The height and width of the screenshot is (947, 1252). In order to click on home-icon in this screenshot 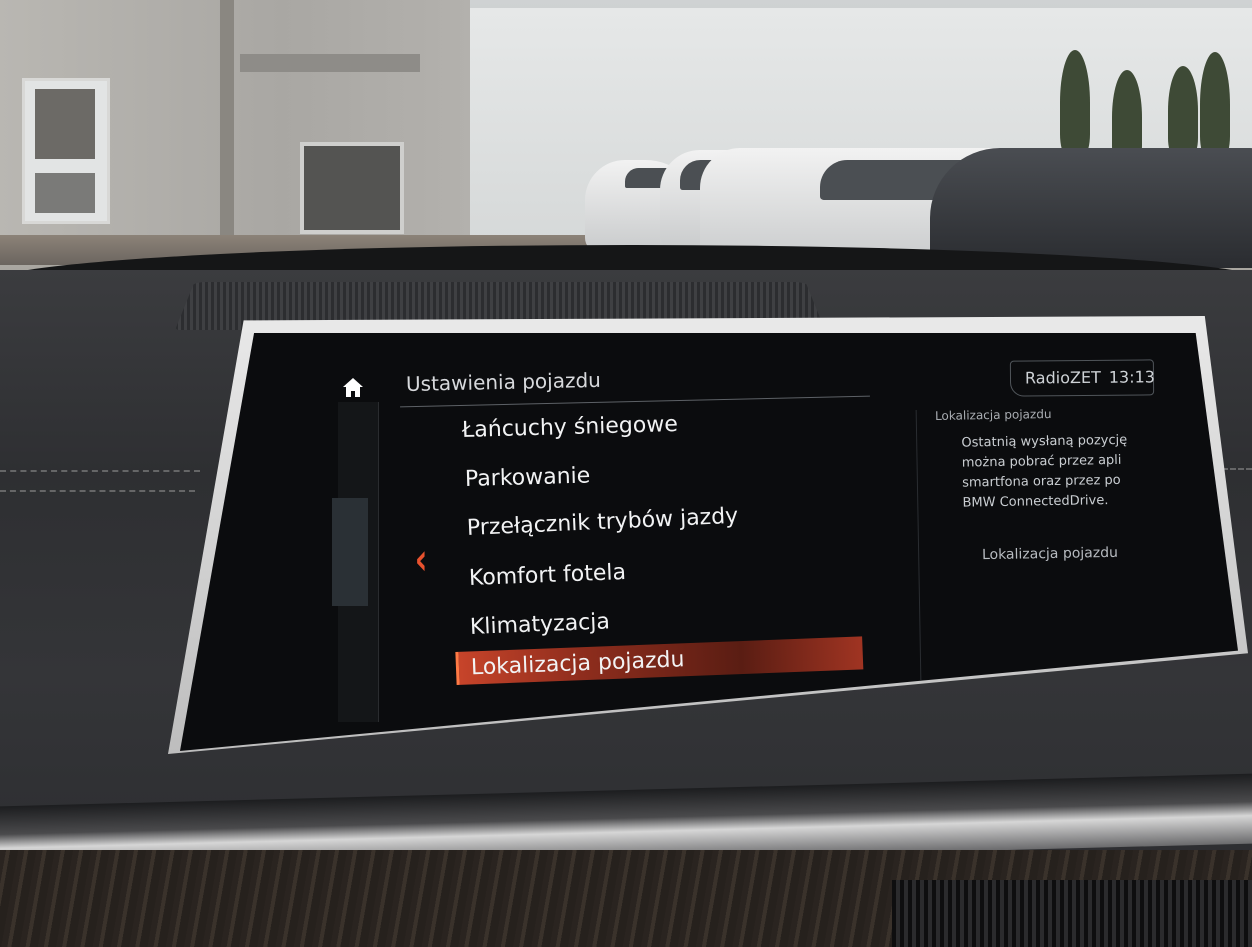, I will do `click(353, 387)`.